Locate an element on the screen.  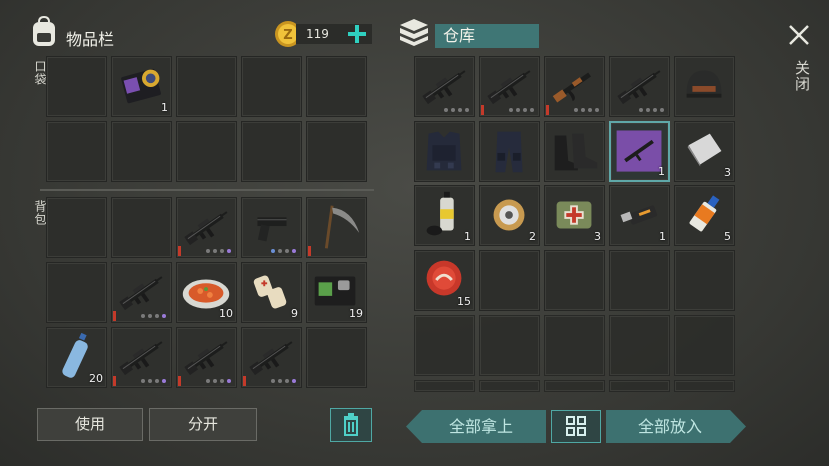
storage-slot-usb-drive: 1 is located at coordinates (639, 215).